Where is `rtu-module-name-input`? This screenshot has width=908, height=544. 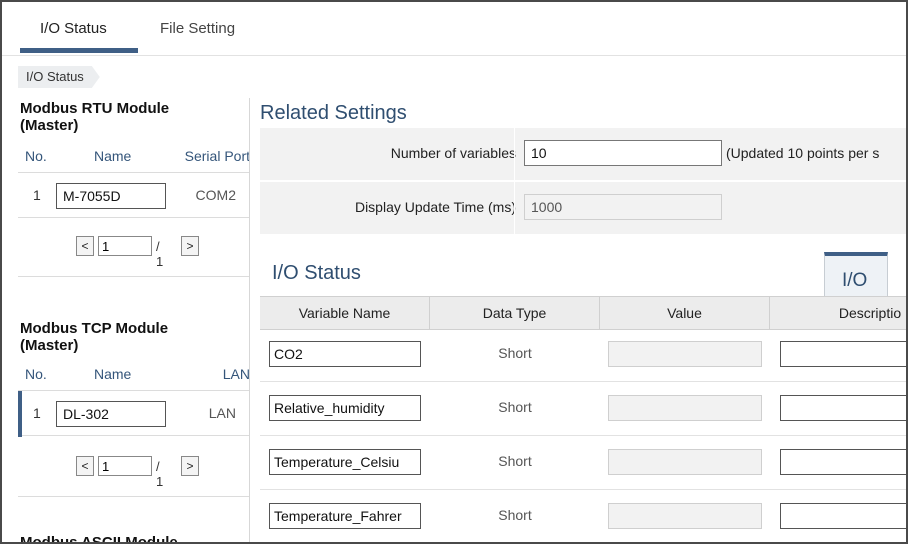 rtu-module-name-input is located at coordinates (111, 196).